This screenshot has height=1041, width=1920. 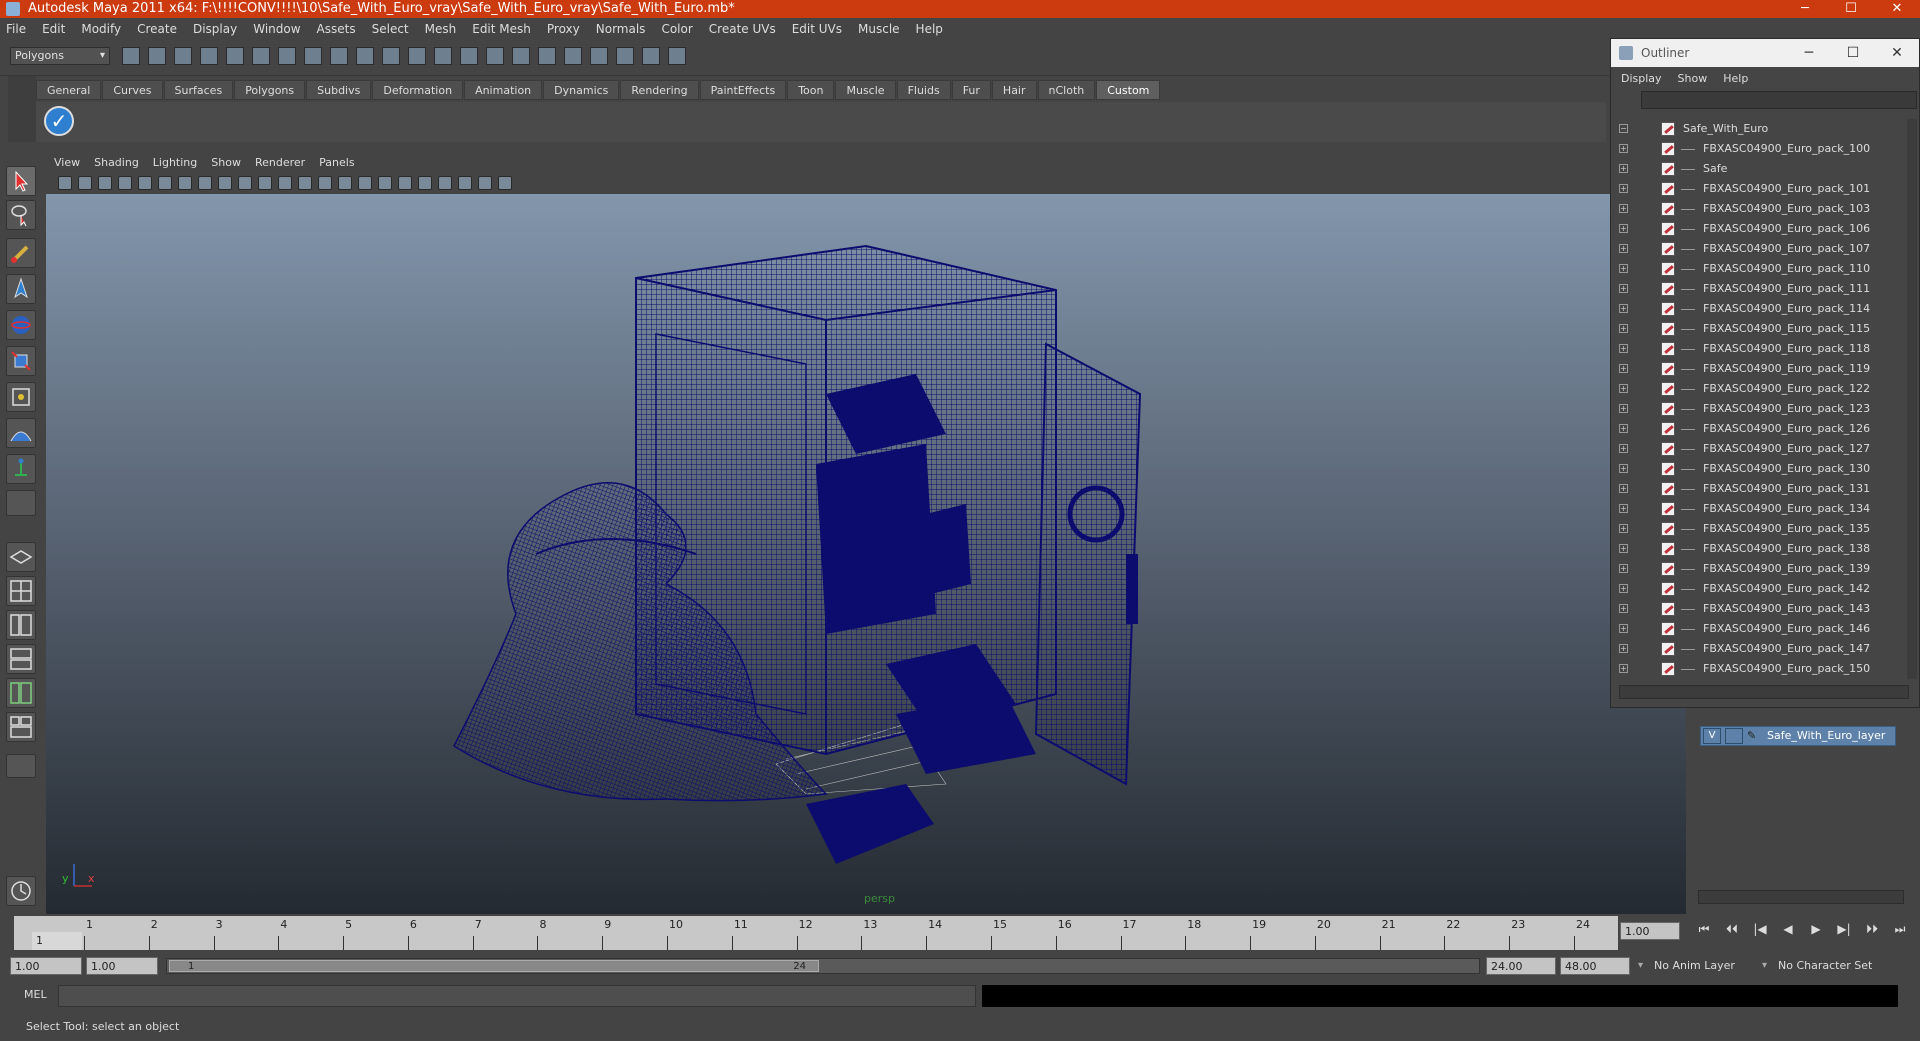 I want to click on playback-end-field: 24.00, so click(x=1521, y=966).